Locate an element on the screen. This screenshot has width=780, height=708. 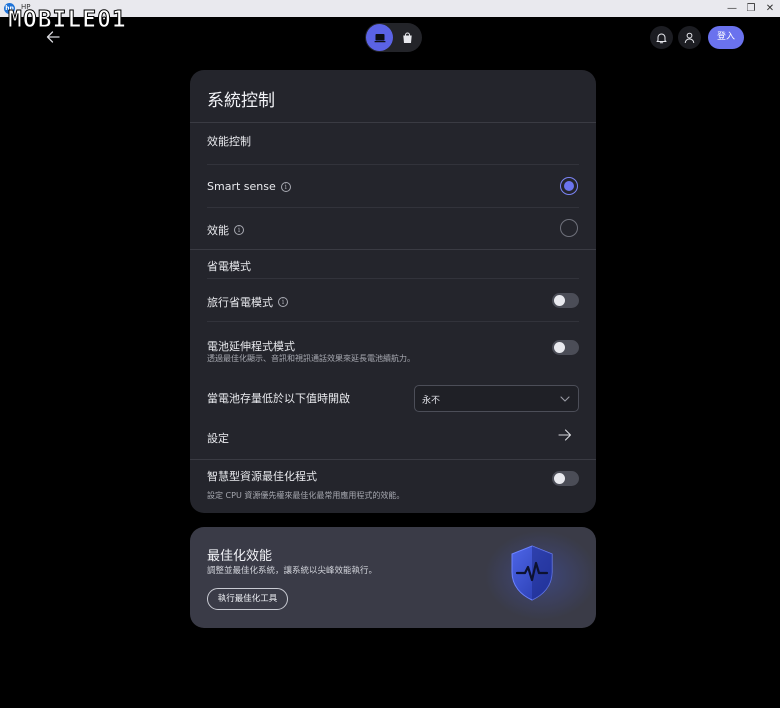
power-saving-heading: 省電模式 is located at coordinates (229, 266).